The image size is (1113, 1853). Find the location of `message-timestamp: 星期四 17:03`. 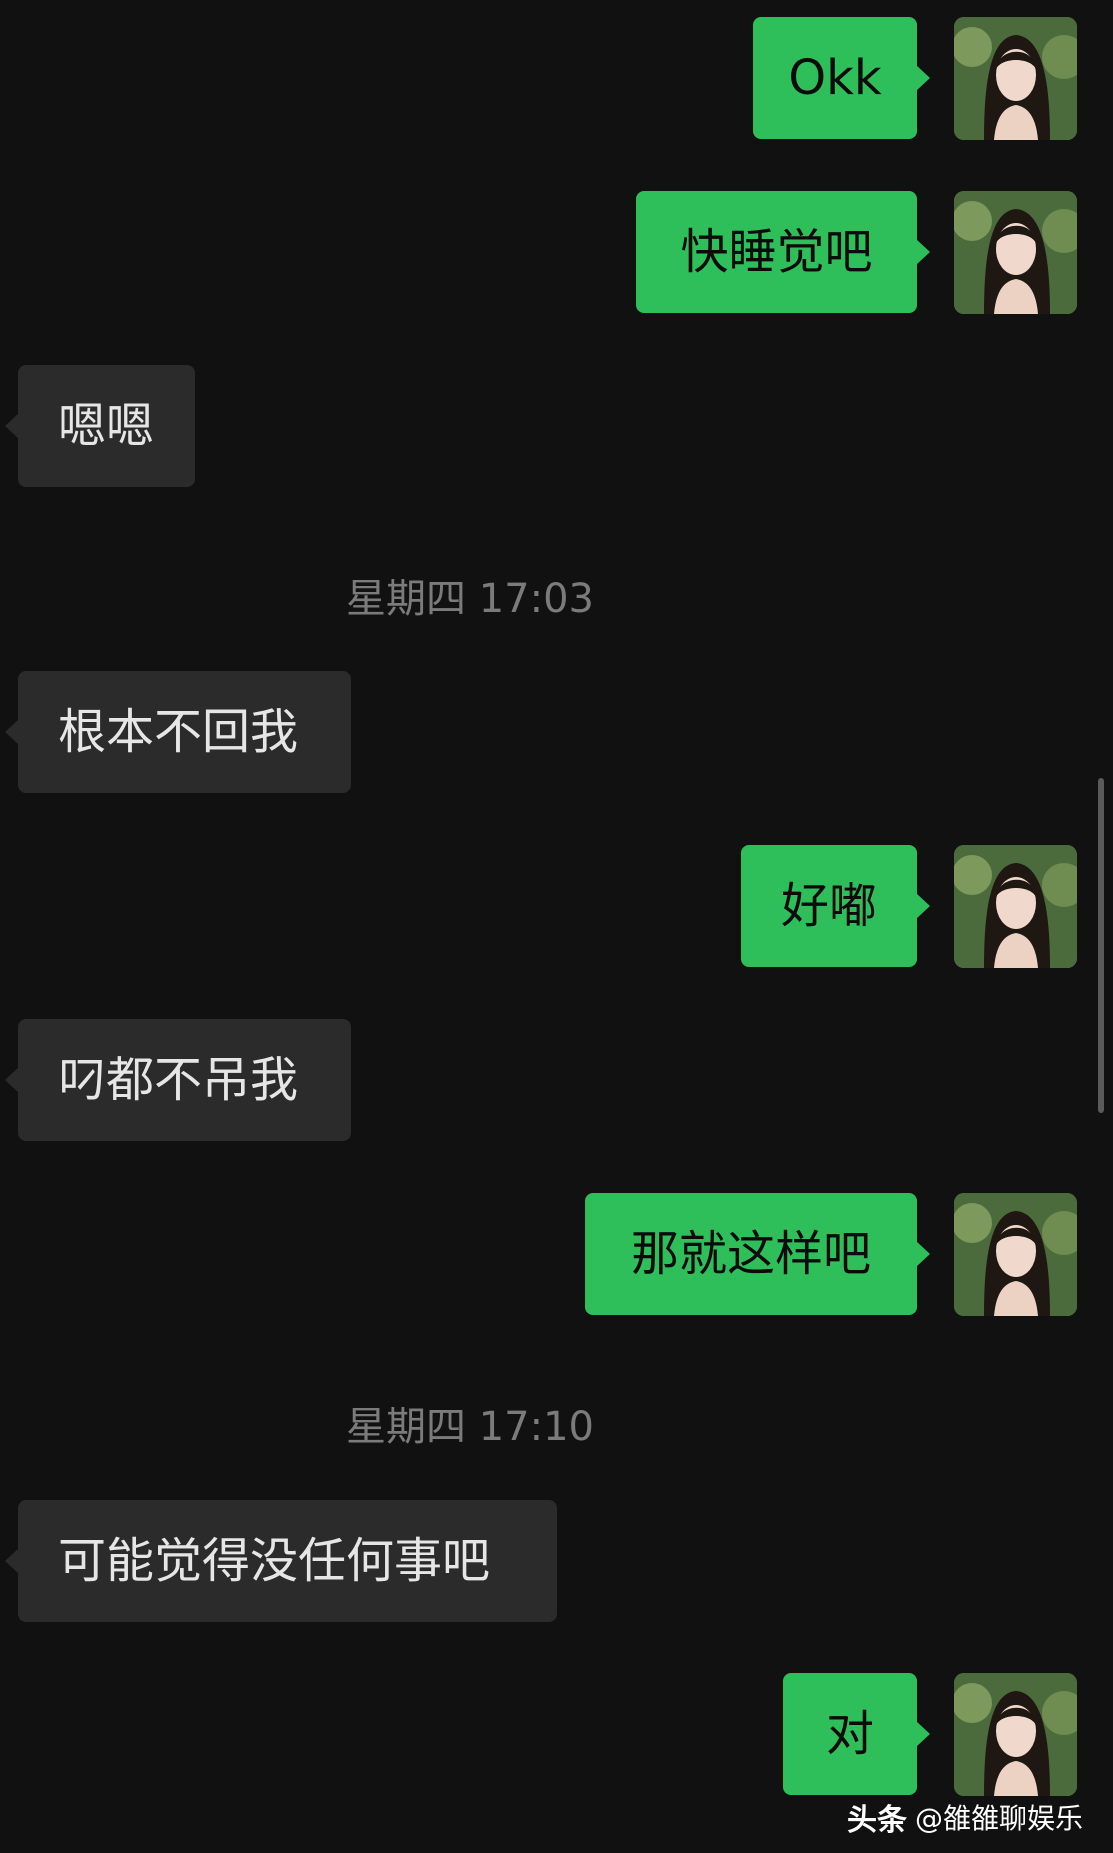

message-timestamp: 星期四 17:03 is located at coordinates (470, 599).